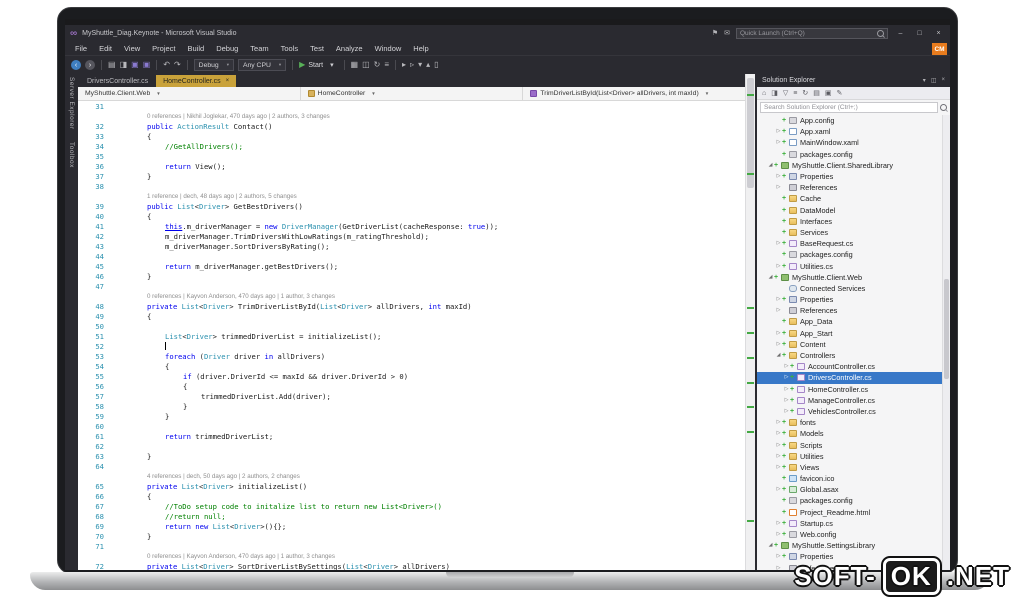 This screenshot has height=599, width=1020. What do you see at coordinates (412, 65) in the screenshot?
I see `uncomment-icon: ▹` at bounding box center [412, 65].